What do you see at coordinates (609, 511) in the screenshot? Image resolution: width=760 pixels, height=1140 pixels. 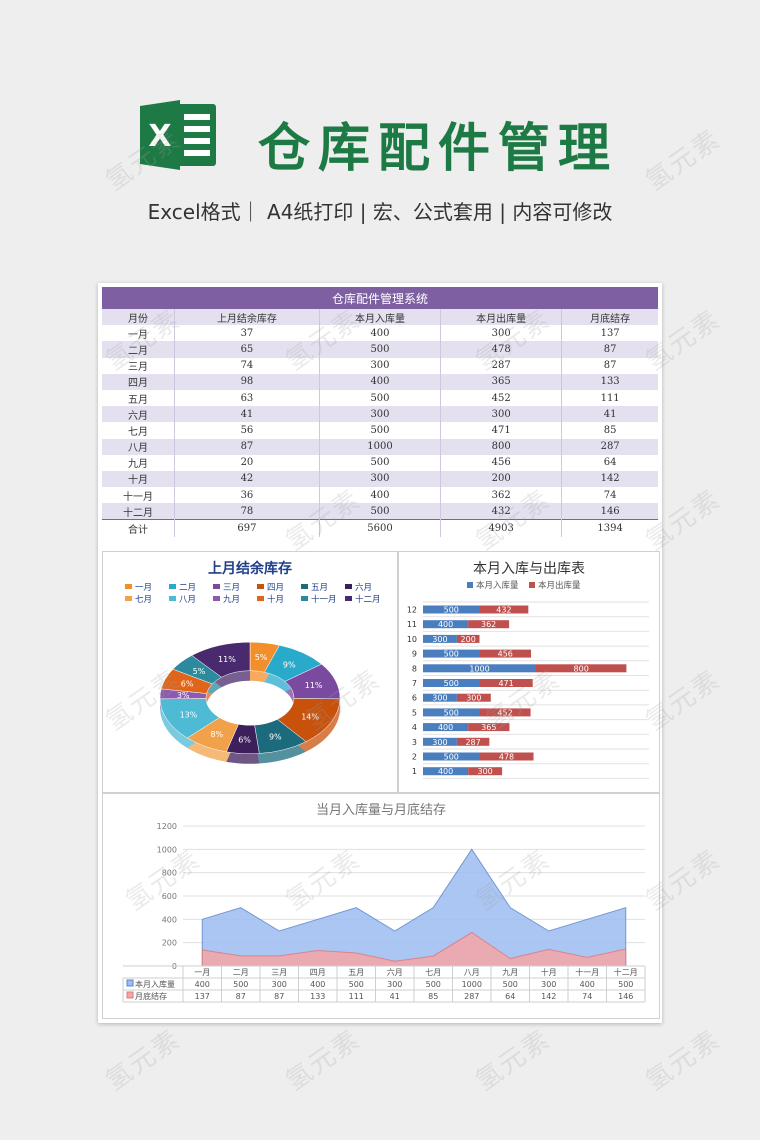 I see `table-cell: 146` at bounding box center [609, 511].